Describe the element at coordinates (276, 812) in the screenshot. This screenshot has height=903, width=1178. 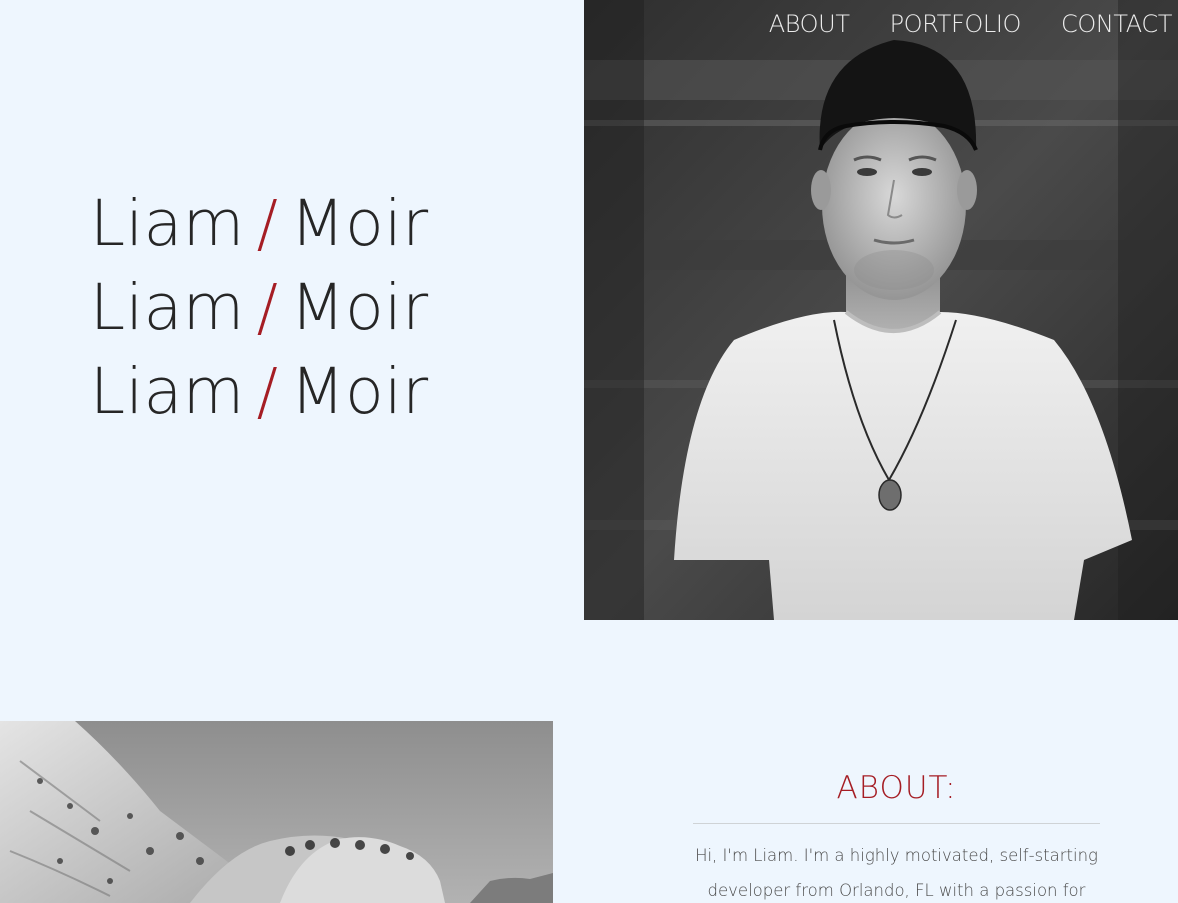
I see `landscape-photo` at that location.